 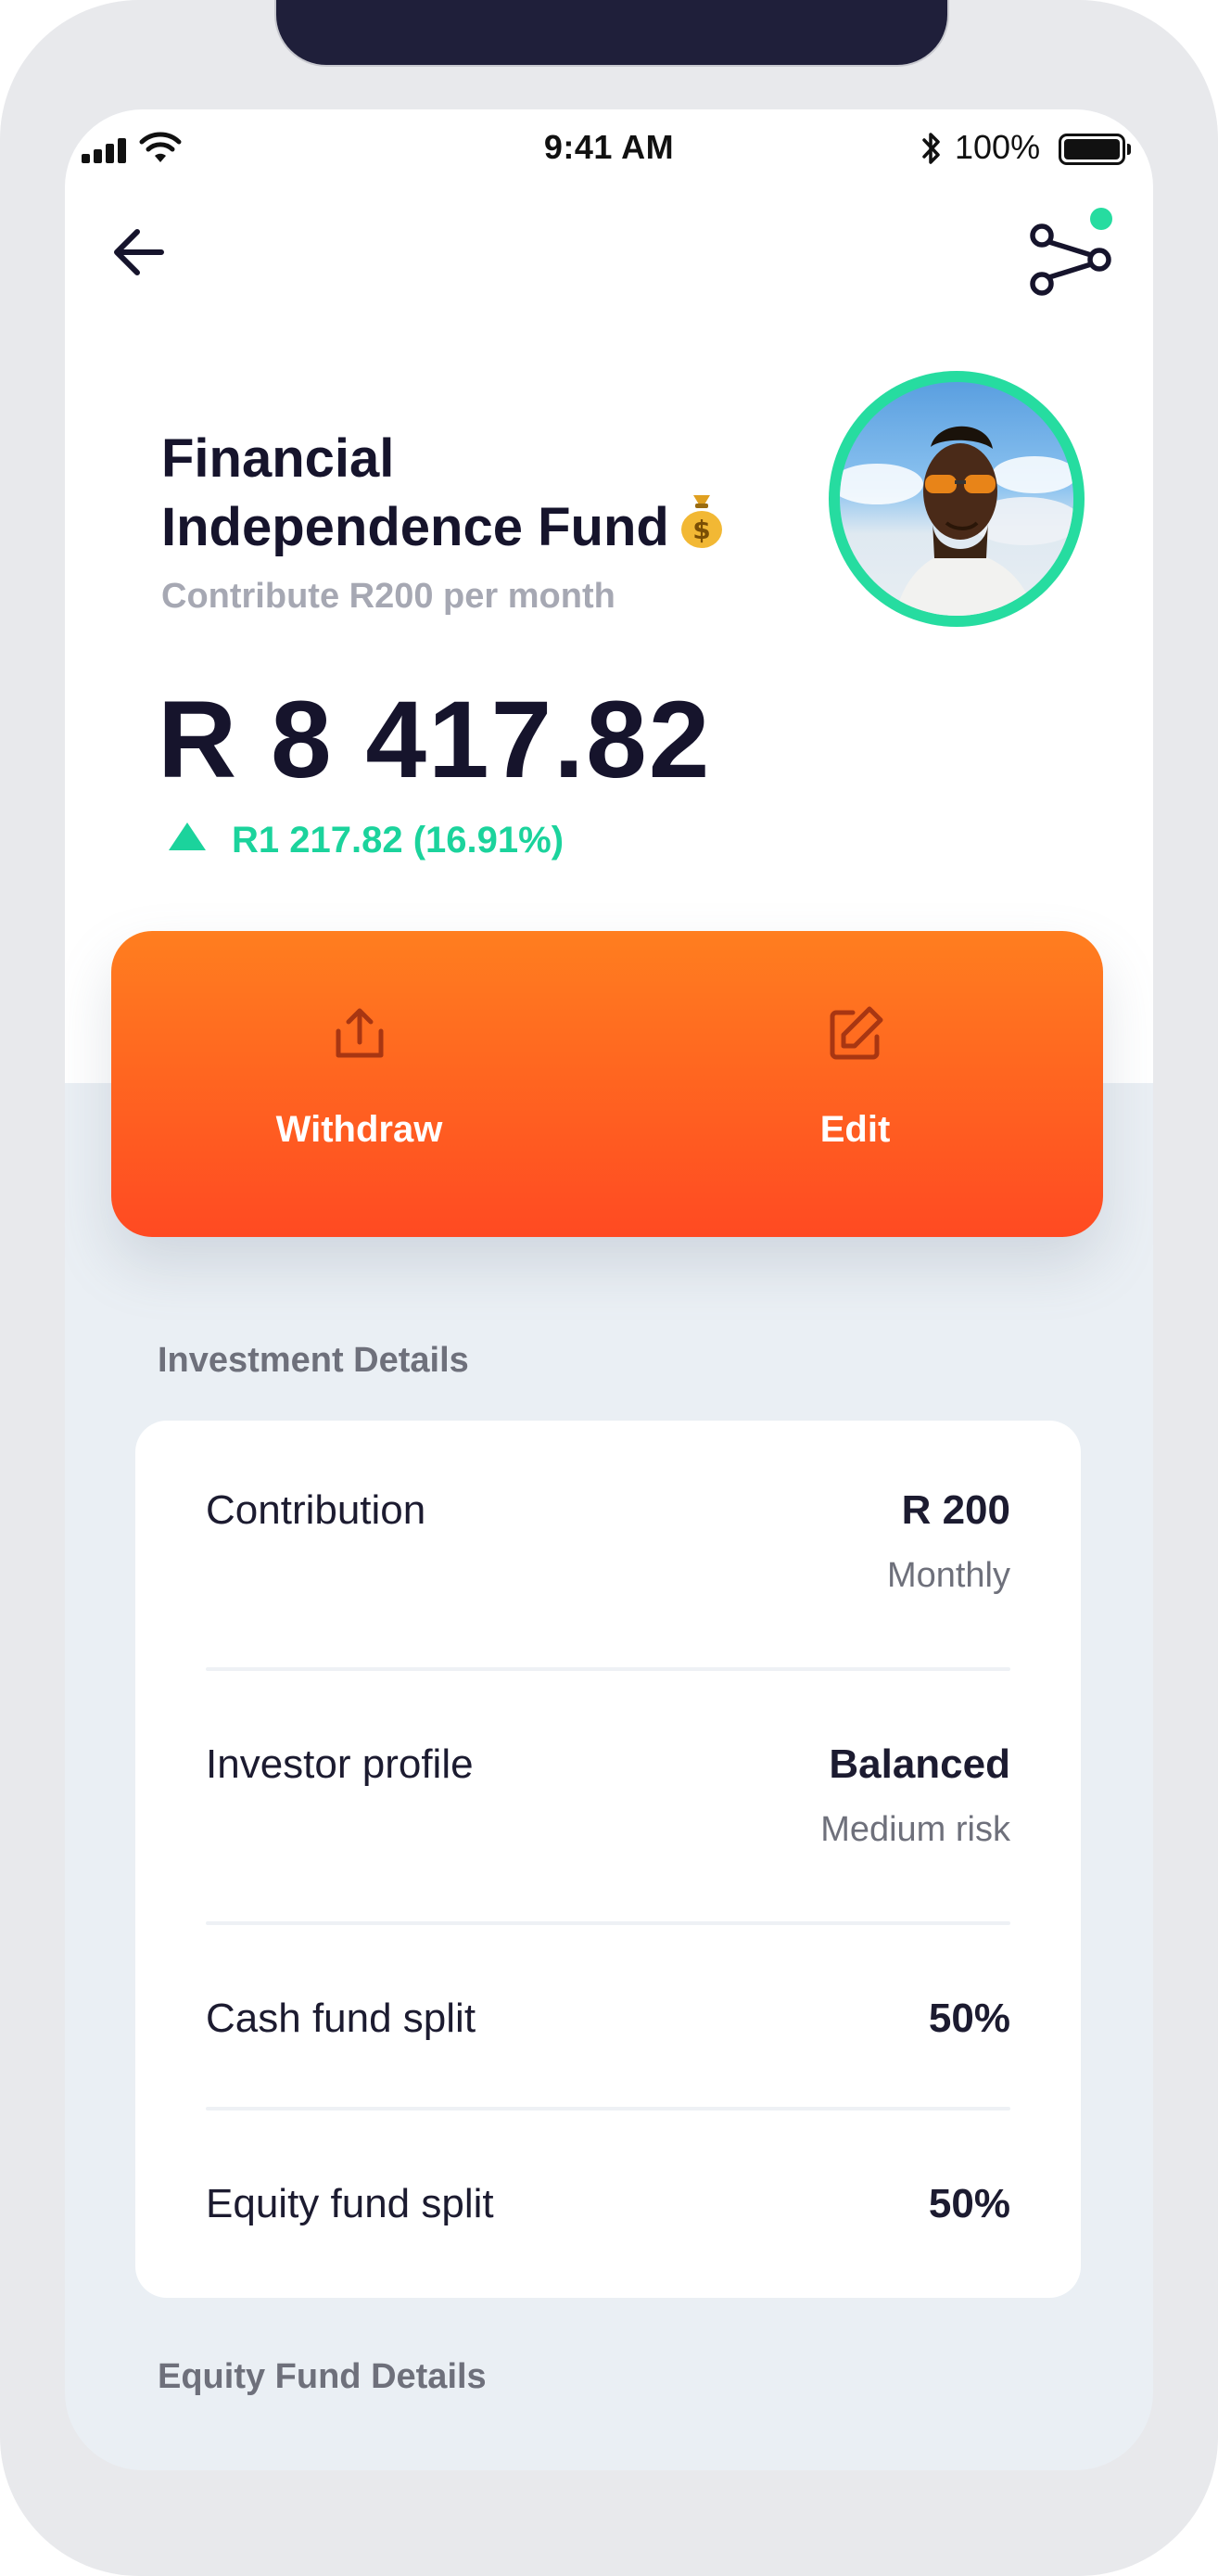 I want to click on fund-balance: R 8 417.82, so click(x=435, y=740).